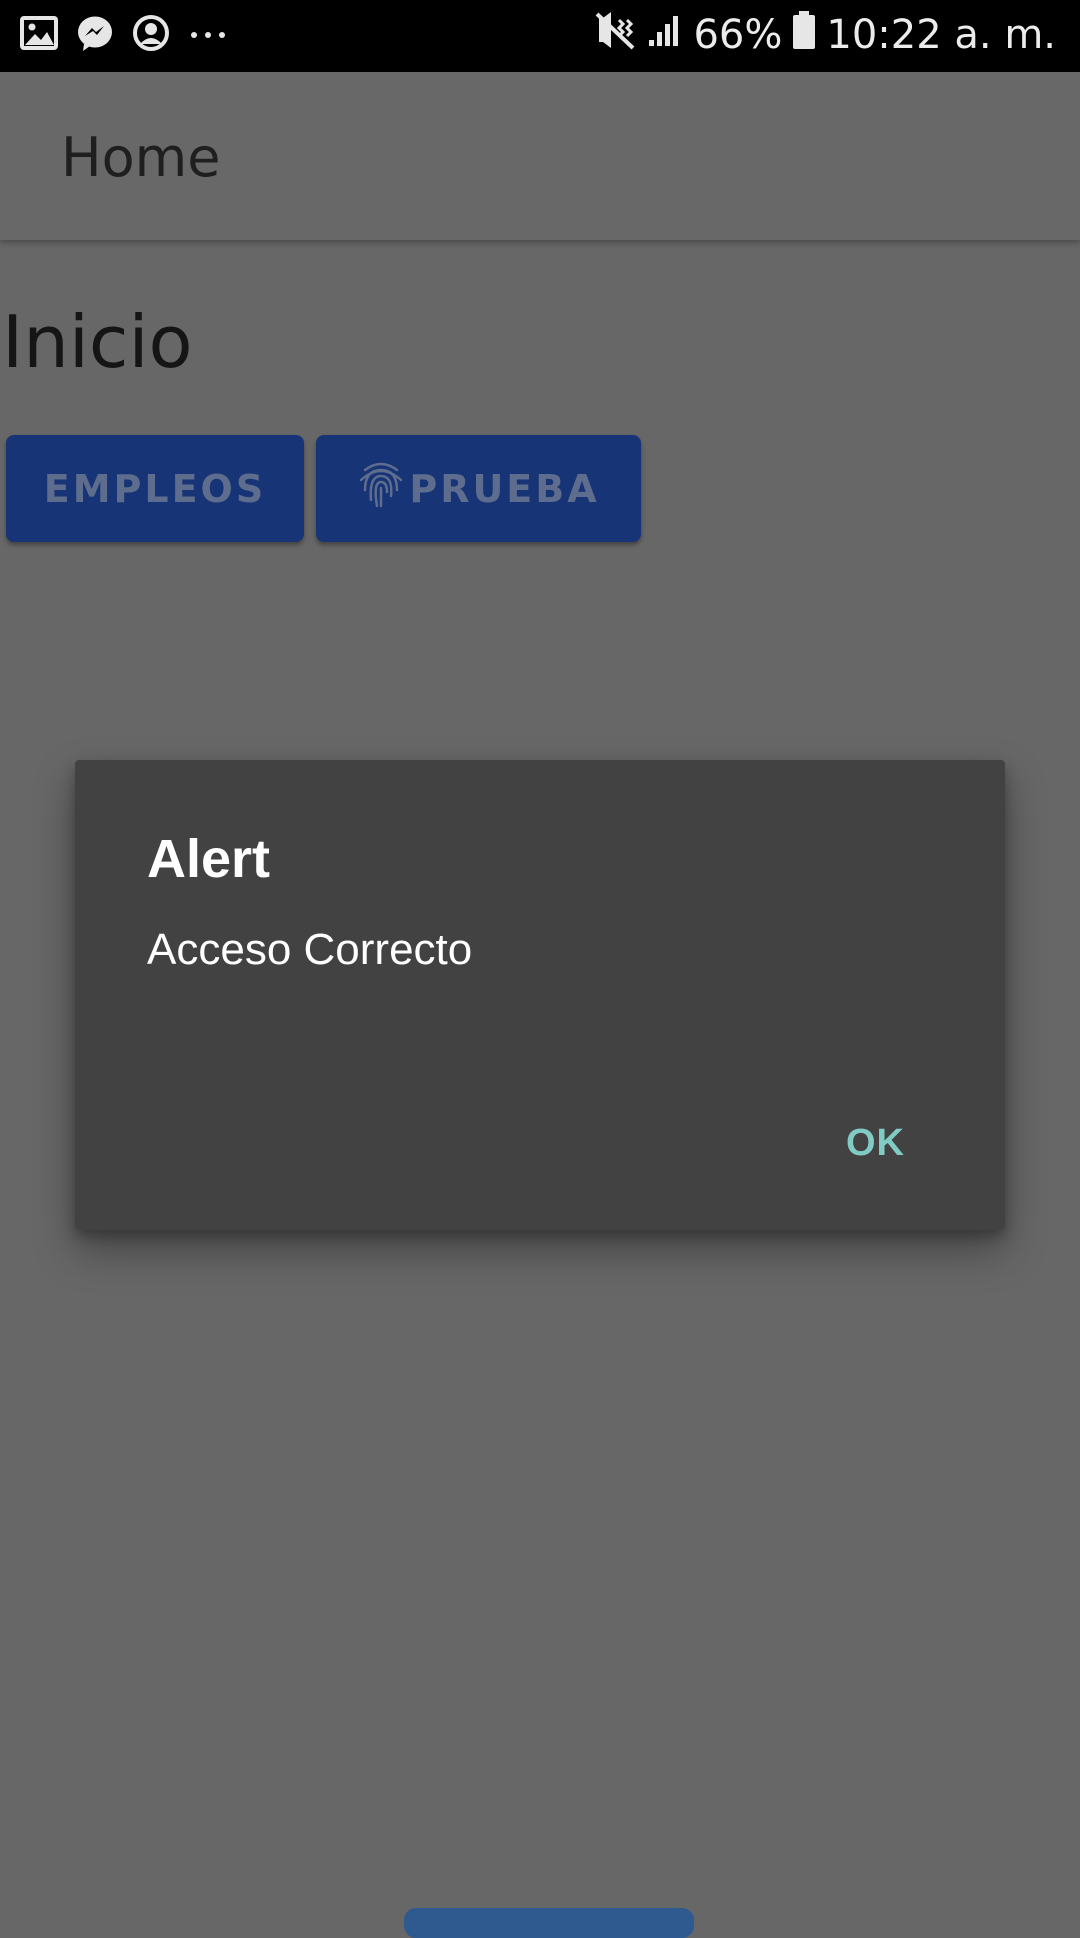 This screenshot has height=1938, width=1080. I want to click on empleos-button-label: EMPLEOS, so click(155, 488).